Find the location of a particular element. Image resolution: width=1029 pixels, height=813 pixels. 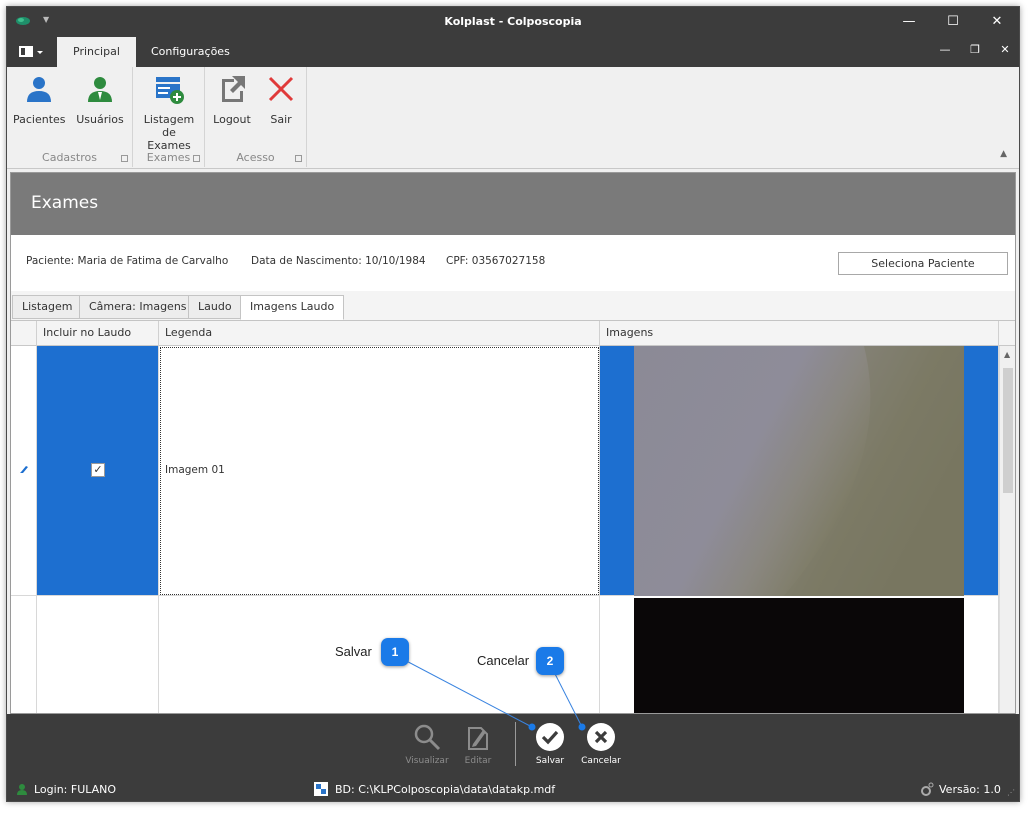

usuarios-button: Usuários is located at coordinates (100, 99).